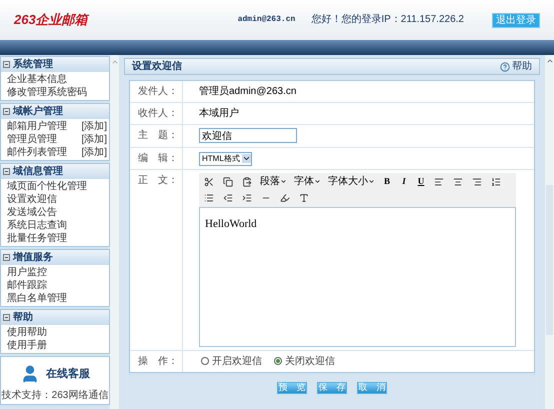 The width and height of the screenshot is (554, 409). Describe the element at coordinates (307, 181) in the screenshot. I see `toolbar-dropdown: 字体` at that location.